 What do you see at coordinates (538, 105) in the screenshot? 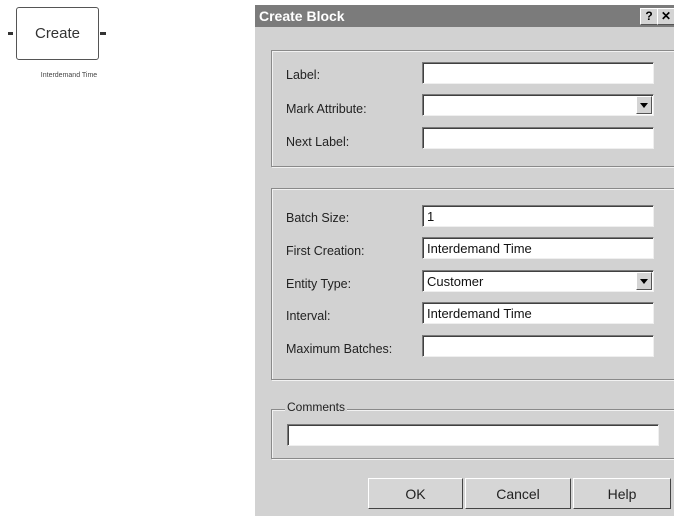
I see `mark-attribute-select` at bounding box center [538, 105].